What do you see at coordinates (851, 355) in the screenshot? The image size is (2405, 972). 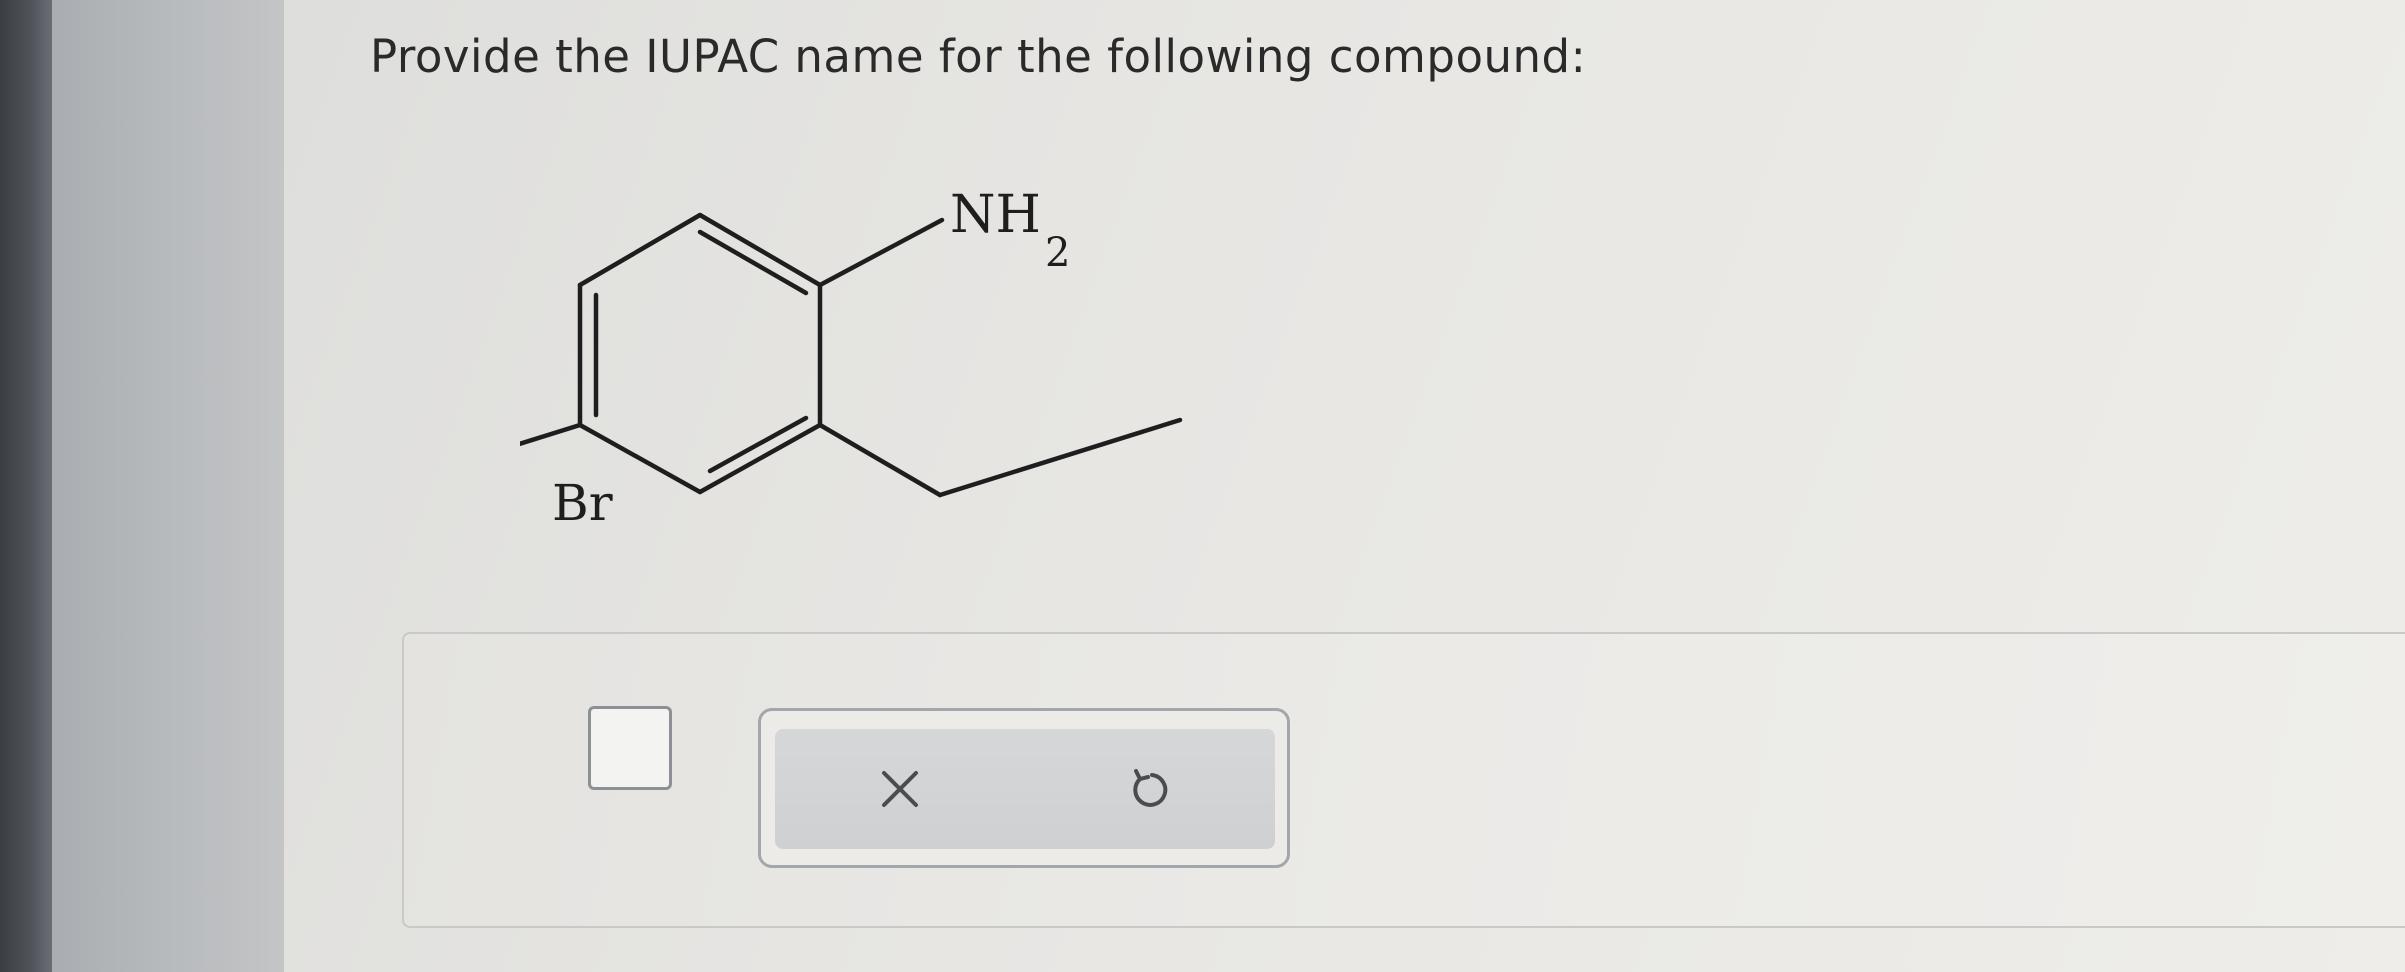 I see `molecule-bonds` at bounding box center [851, 355].